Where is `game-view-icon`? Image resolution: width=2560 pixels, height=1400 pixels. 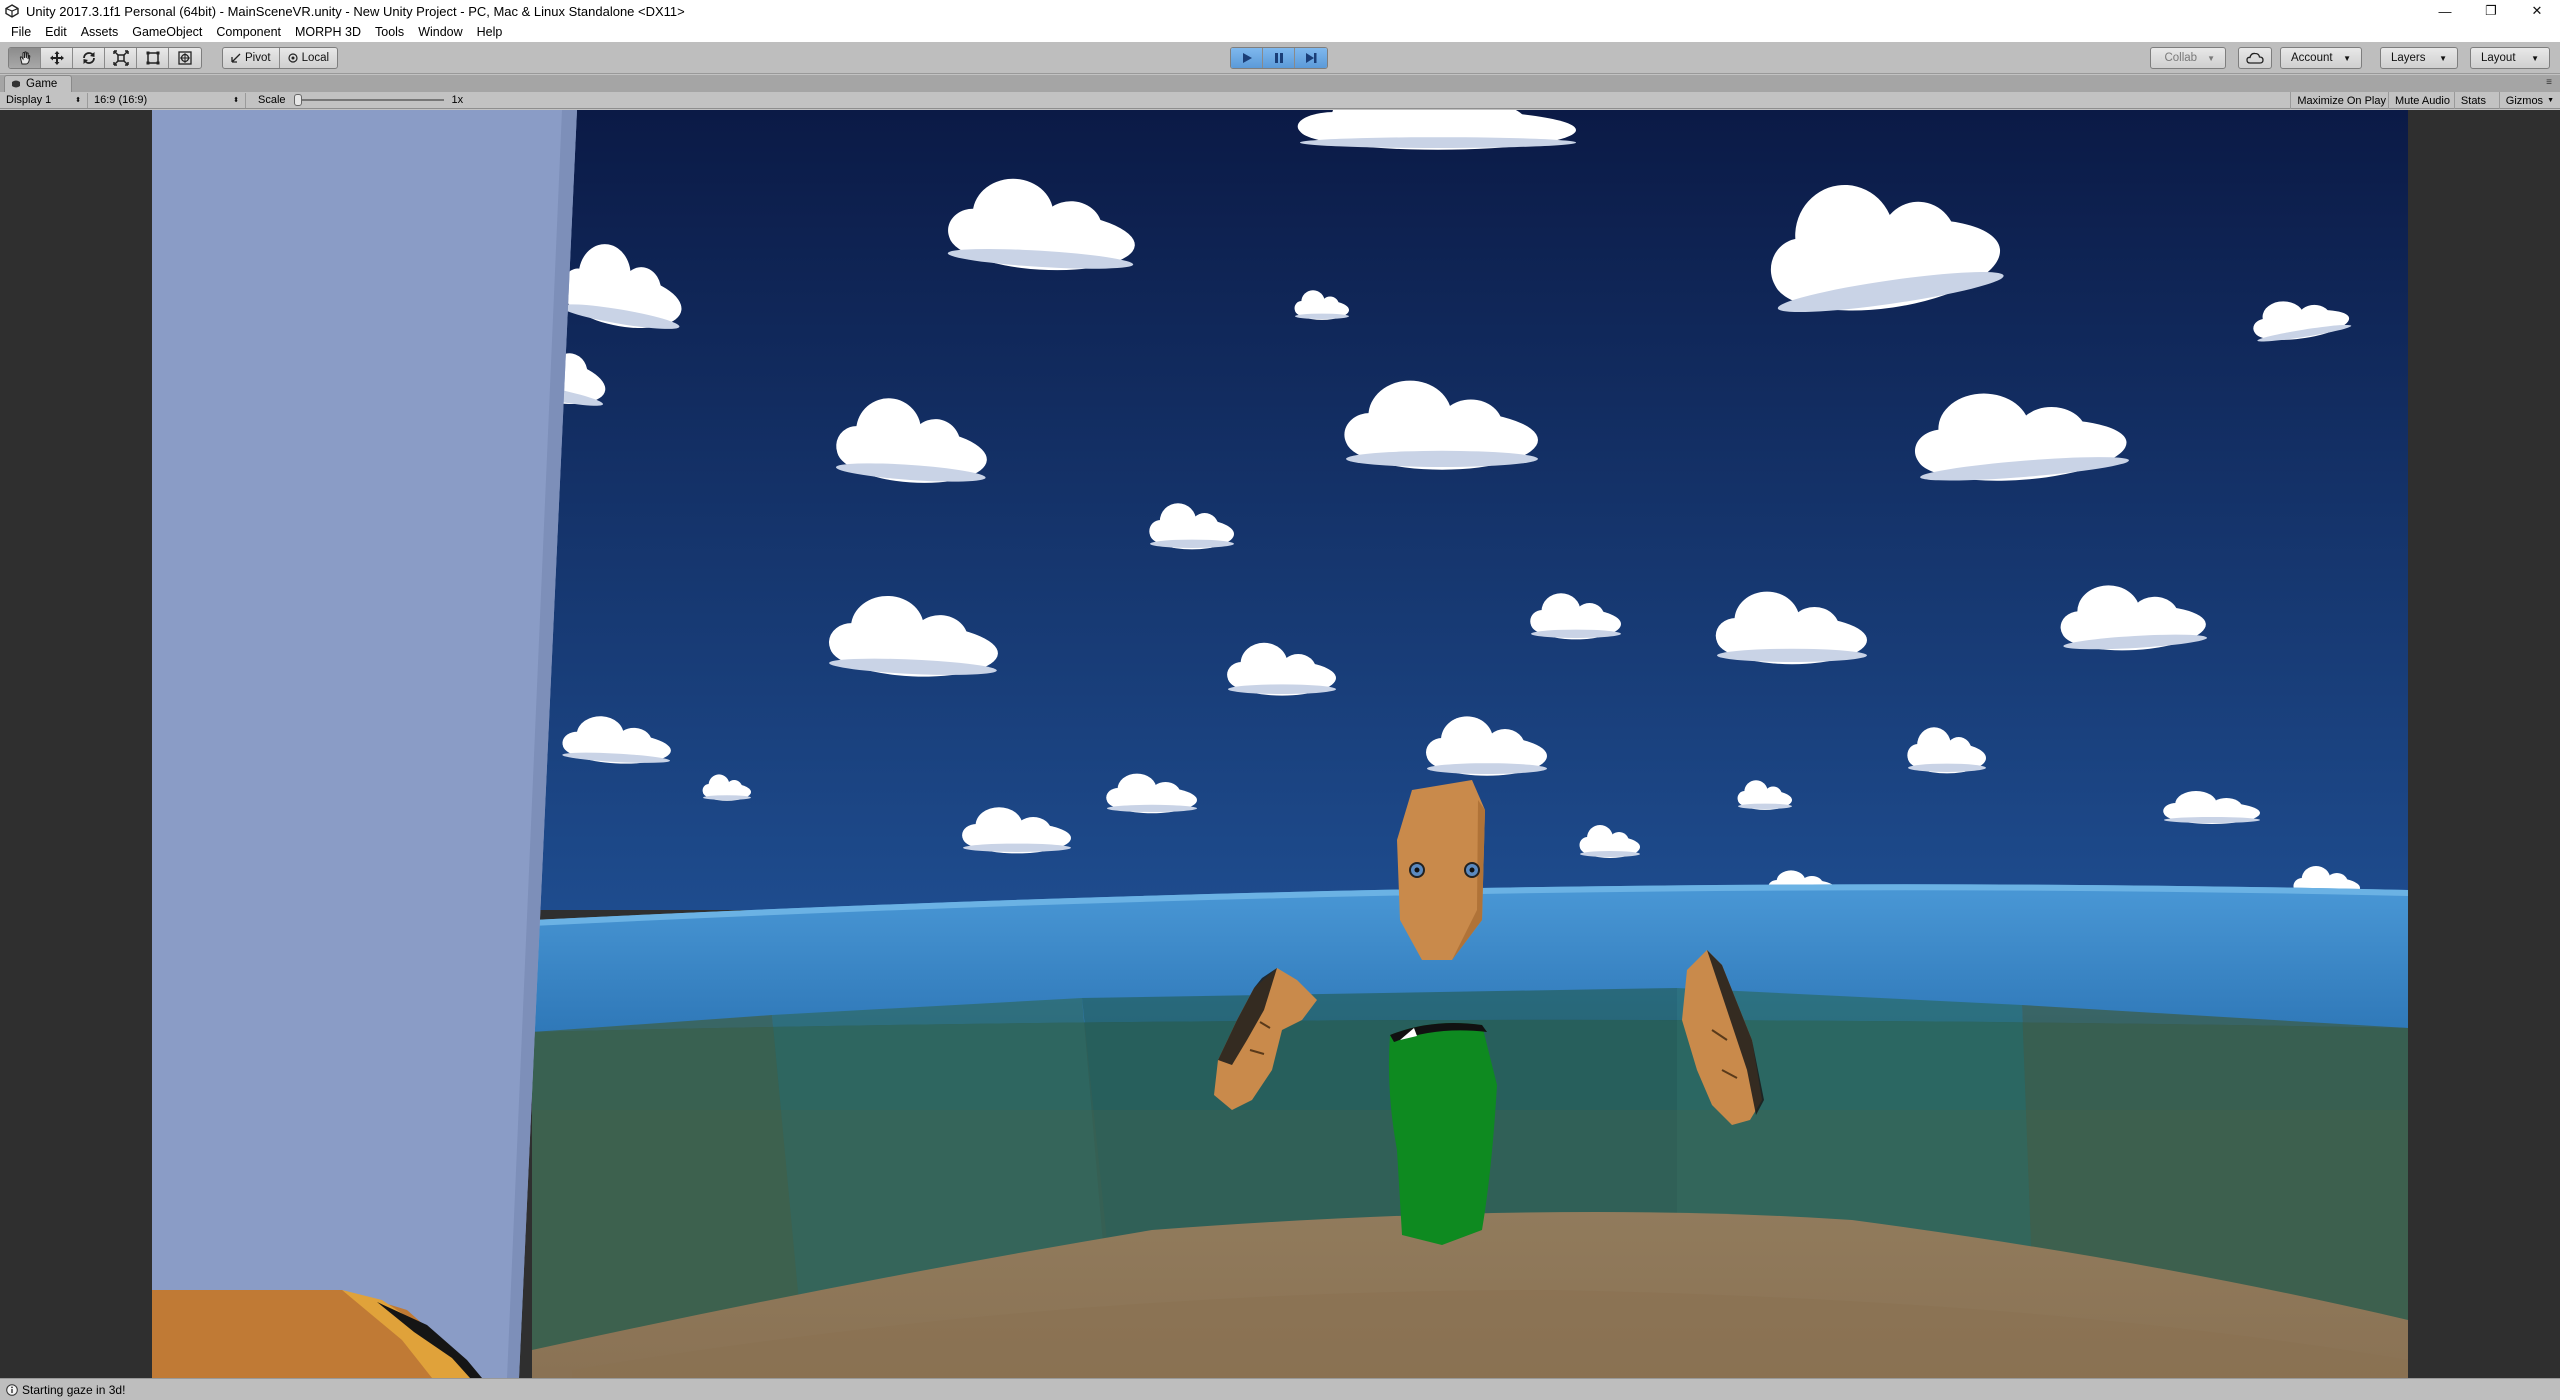
game-view-icon is located at coordinates (16, 84).